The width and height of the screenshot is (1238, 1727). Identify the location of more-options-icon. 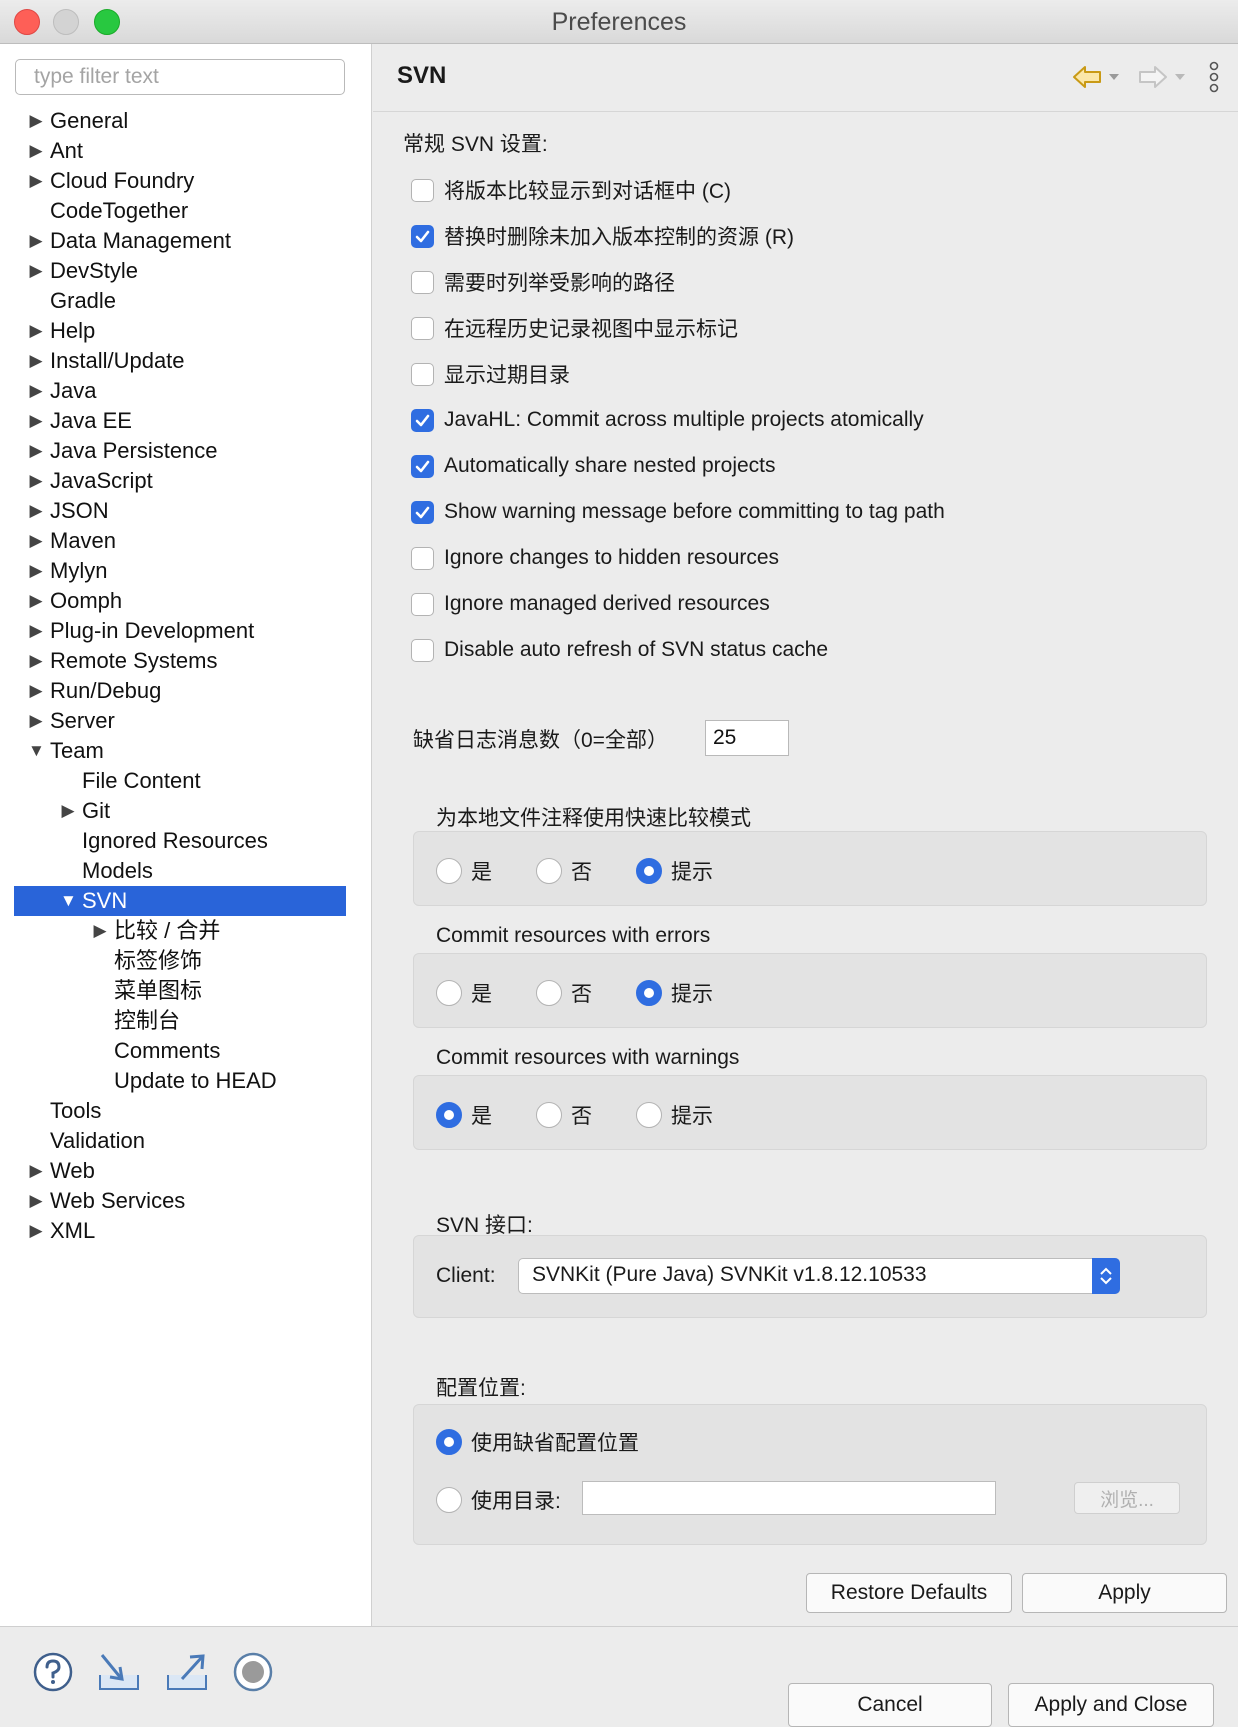
(1214, 77).